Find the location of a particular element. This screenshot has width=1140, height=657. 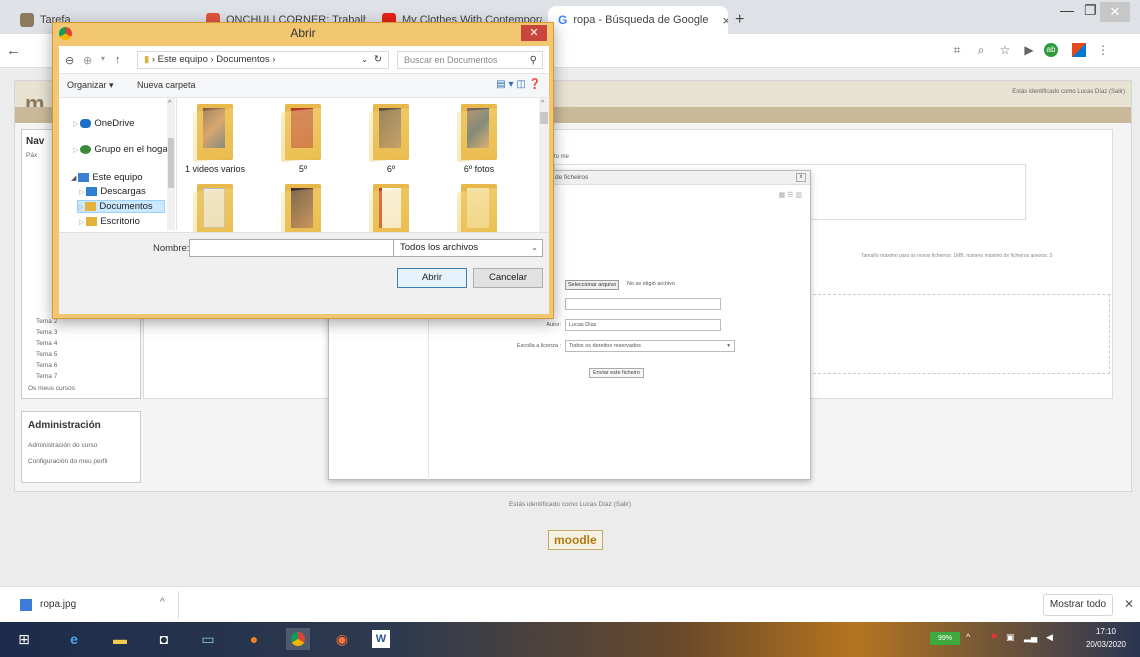

folder-icon: ▮ is located at coordinates (147, 59).